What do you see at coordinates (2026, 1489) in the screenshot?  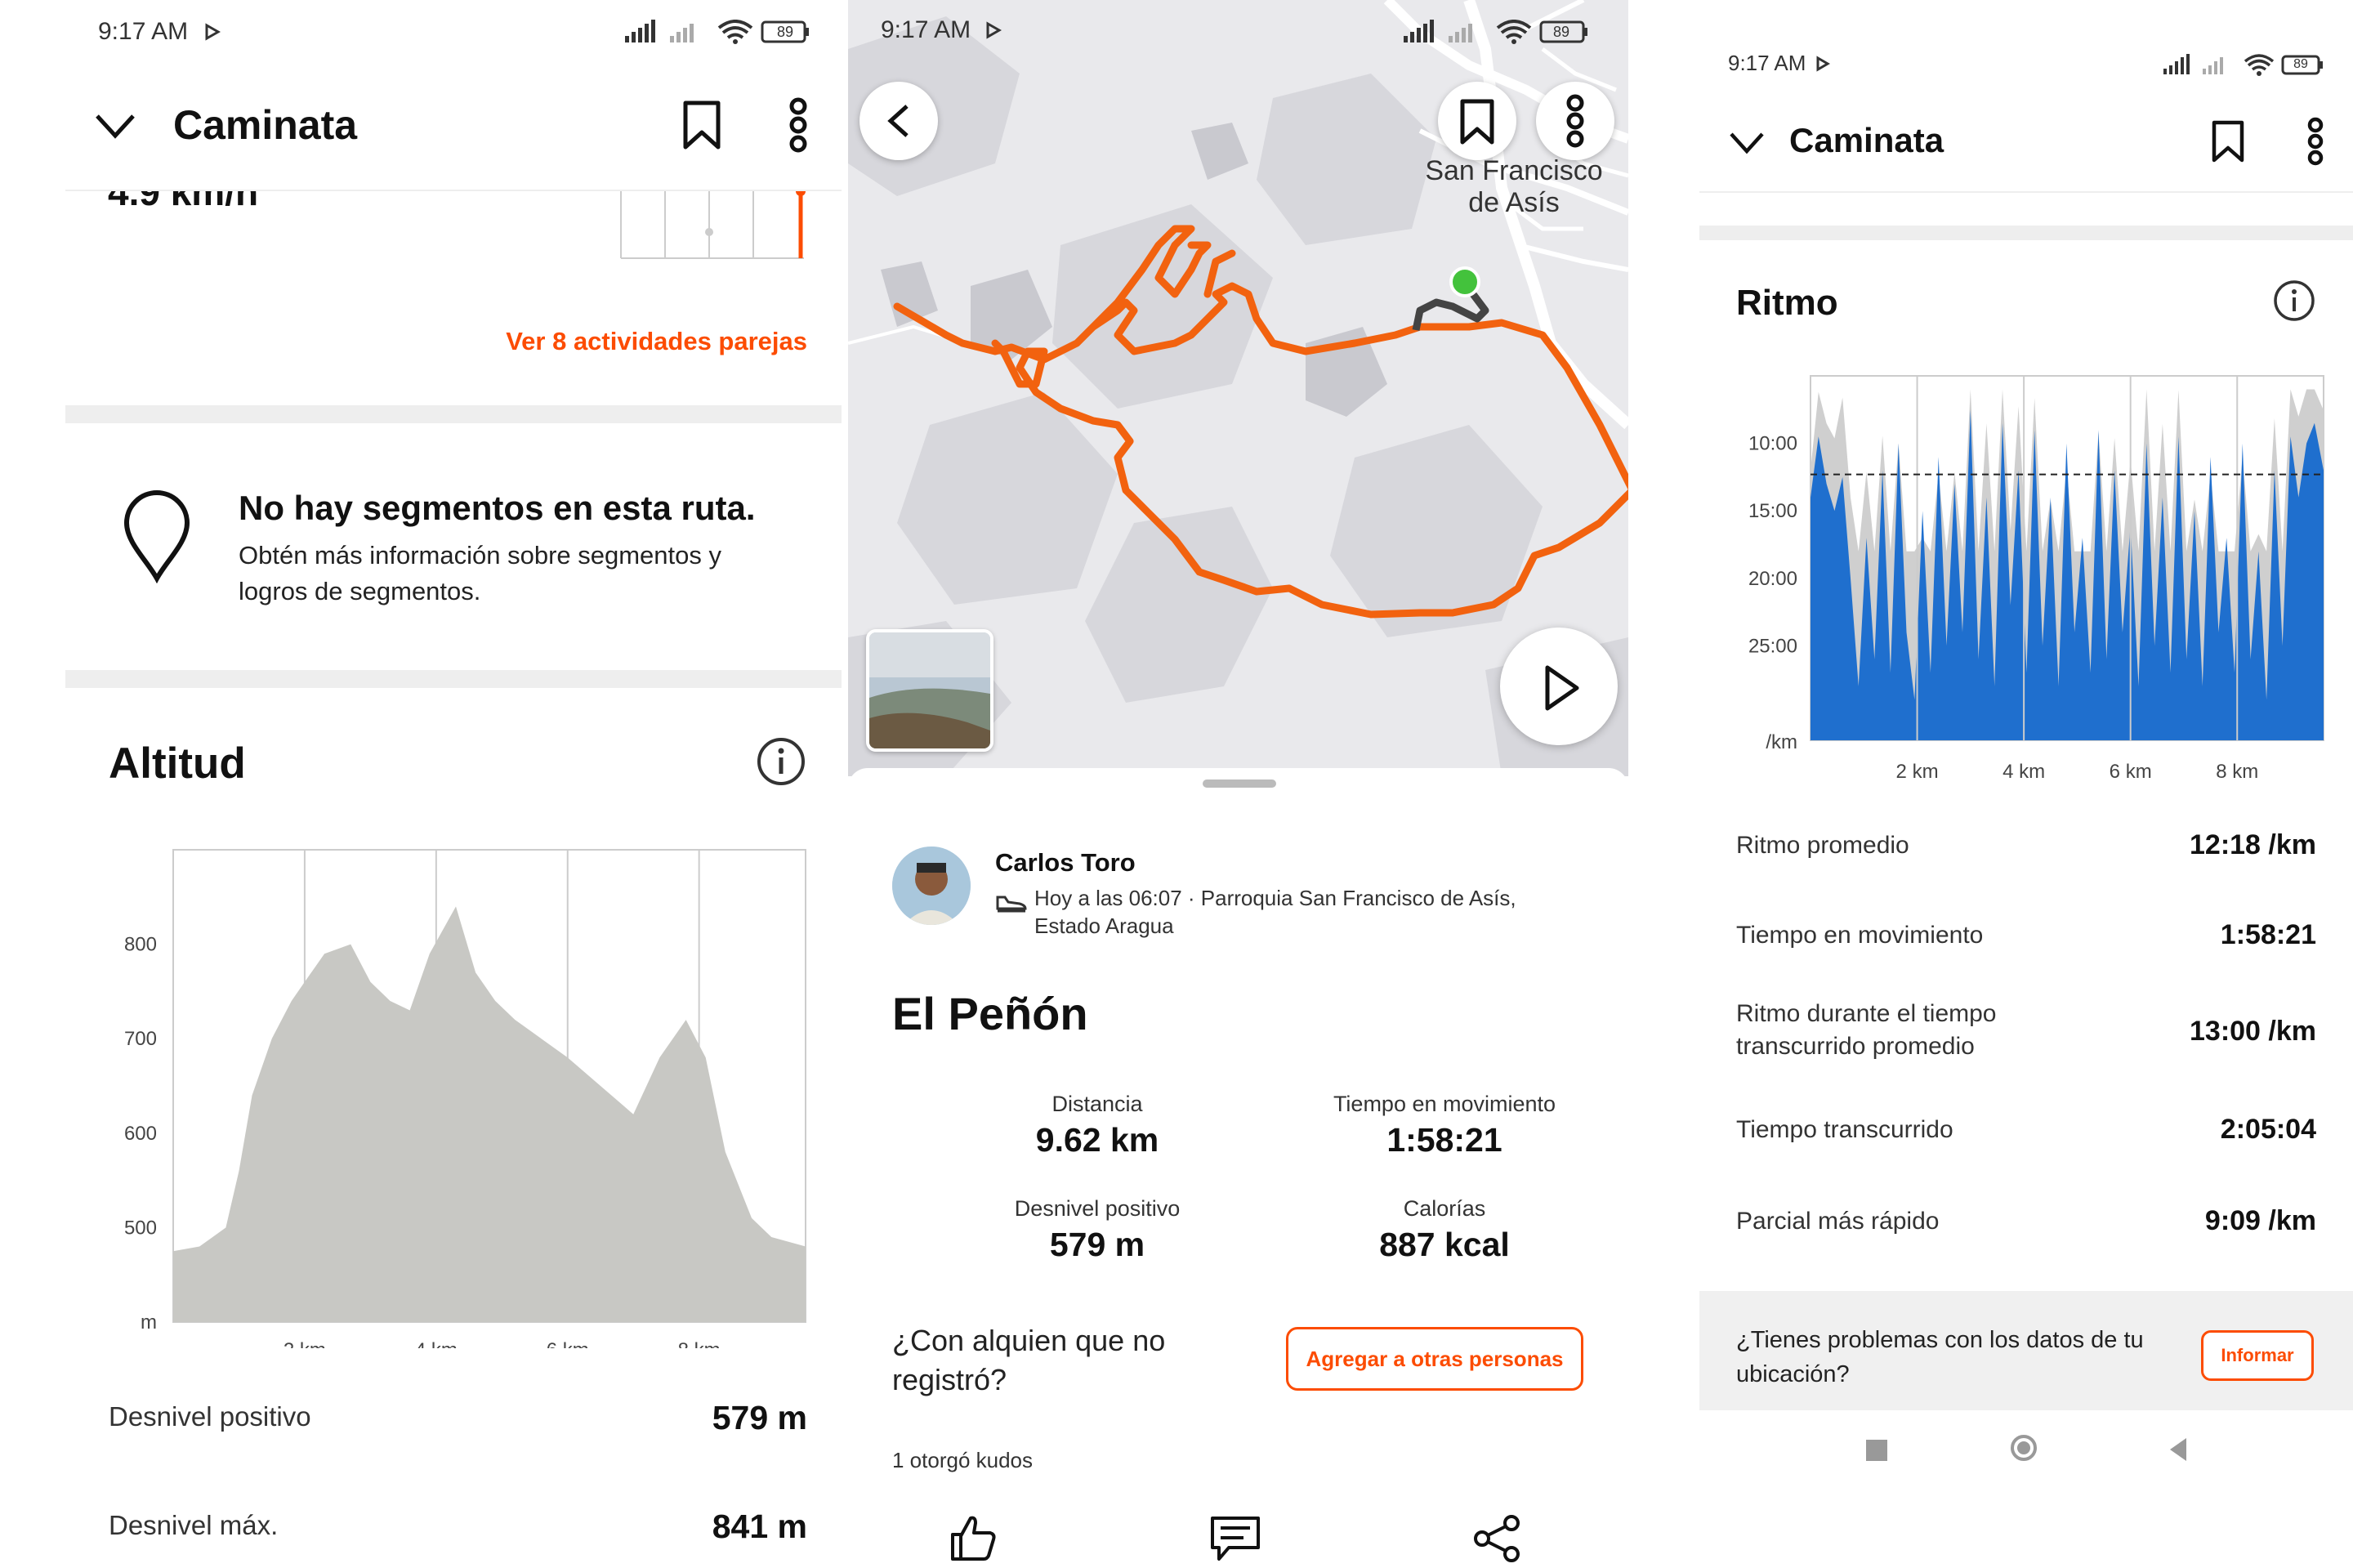 I see `nav-bar` at bounding box center [2026, 1489].